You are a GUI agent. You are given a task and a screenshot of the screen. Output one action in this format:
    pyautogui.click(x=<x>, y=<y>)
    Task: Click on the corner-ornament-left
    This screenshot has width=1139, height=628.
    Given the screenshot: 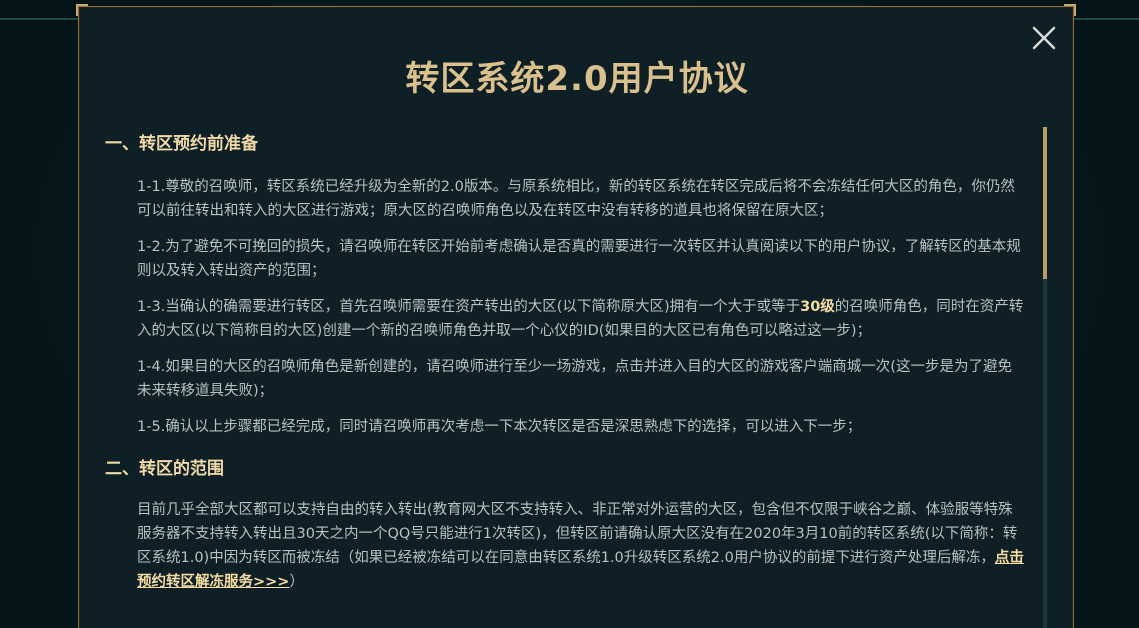 What is the action you would take?
    pyautogui.click(x=82, y=10)
    